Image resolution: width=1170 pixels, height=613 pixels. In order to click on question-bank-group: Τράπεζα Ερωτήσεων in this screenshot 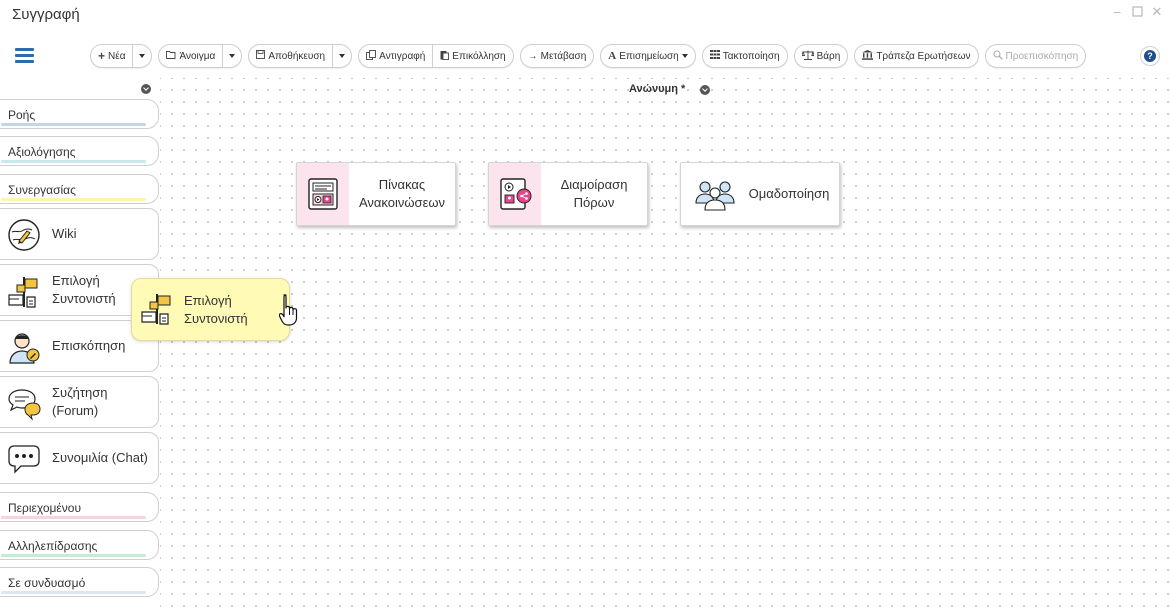, I will do `click(916, 56)`.